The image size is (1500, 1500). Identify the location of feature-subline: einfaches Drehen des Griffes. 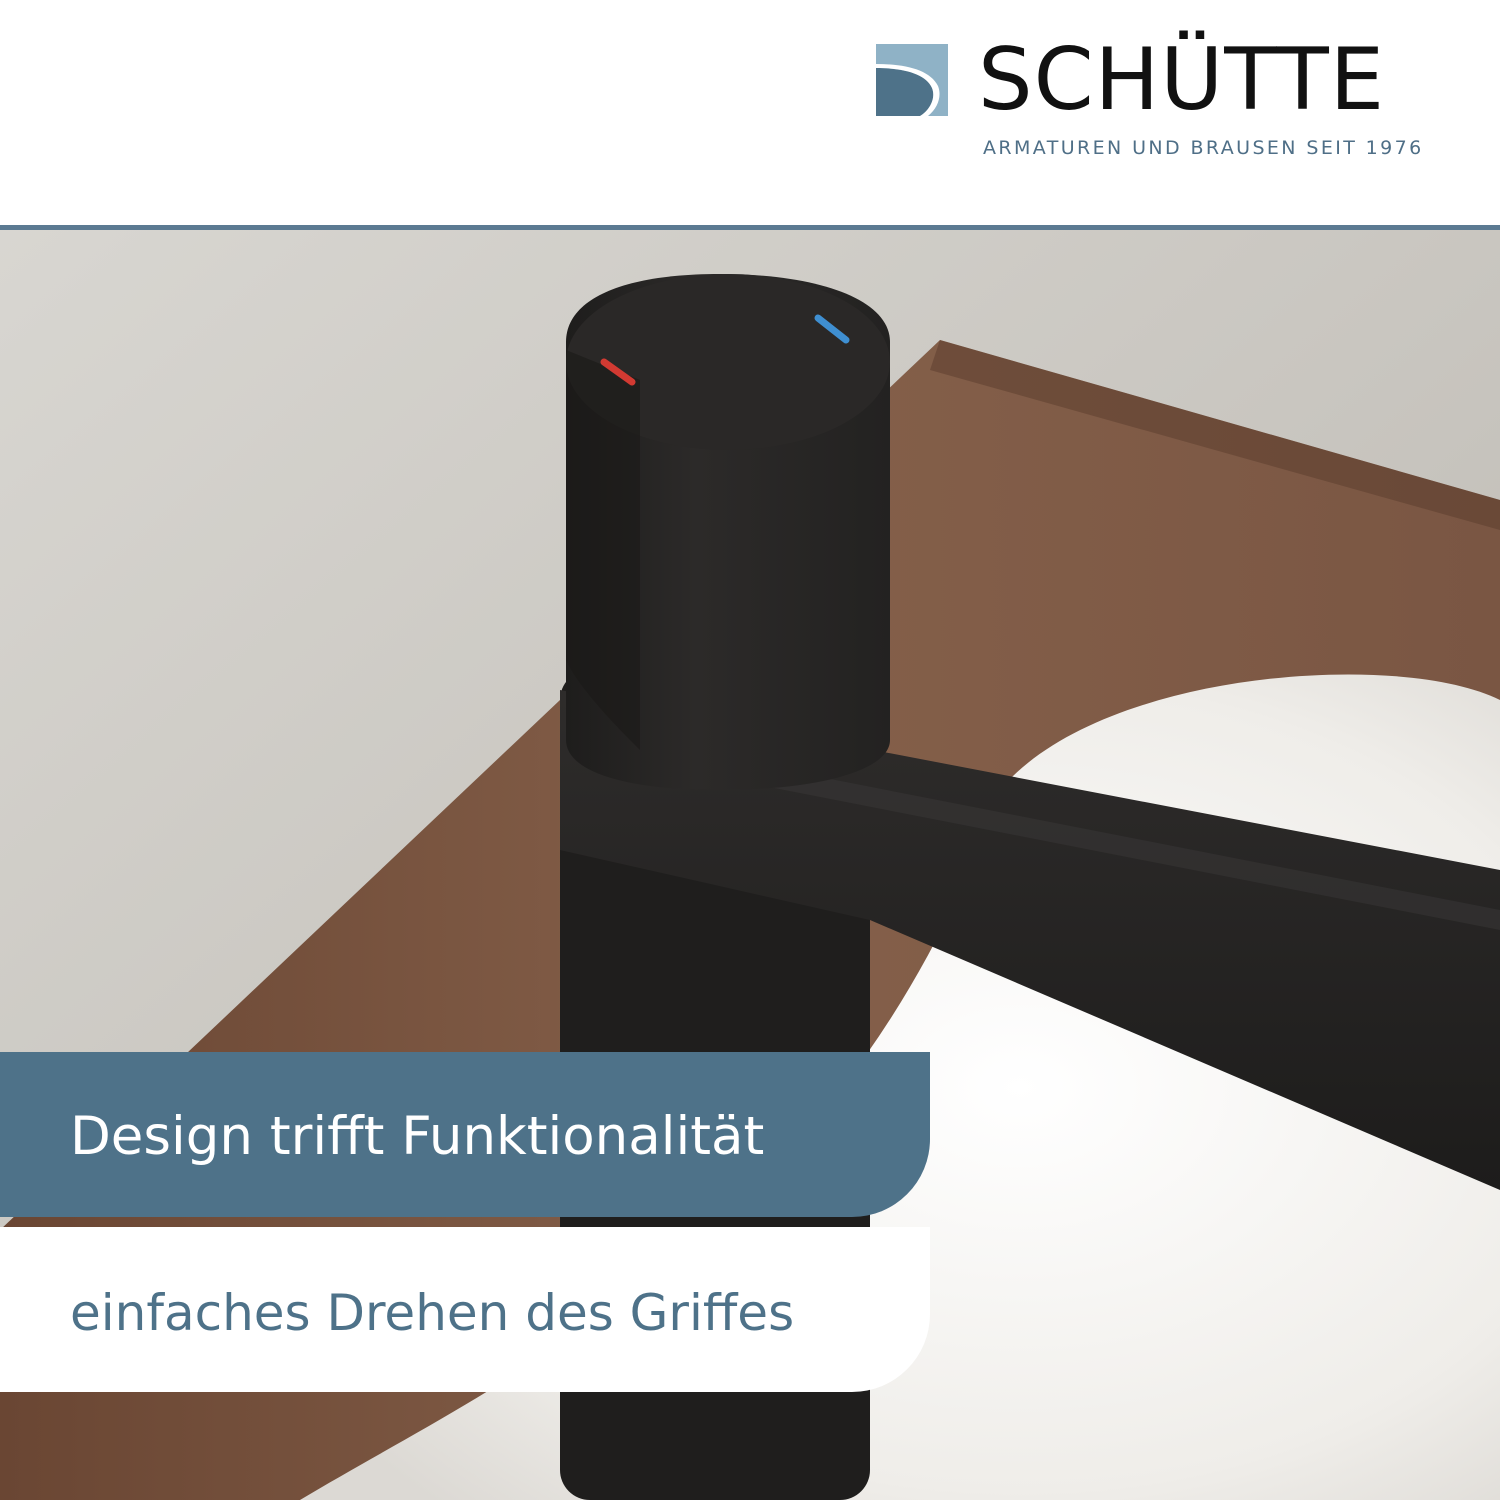
(432, 1313).